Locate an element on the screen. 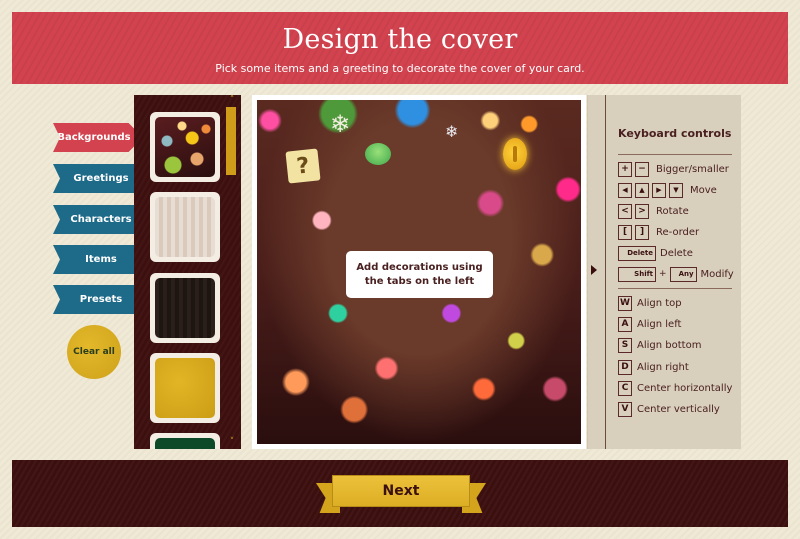  control-label: Align right is located at coordinates (663, 367).